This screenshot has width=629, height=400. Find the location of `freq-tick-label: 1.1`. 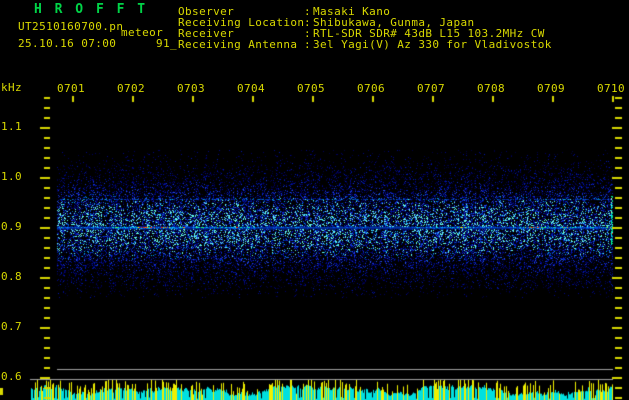

freq-tick-label: 1.1 is located at coordinates (12, 126).